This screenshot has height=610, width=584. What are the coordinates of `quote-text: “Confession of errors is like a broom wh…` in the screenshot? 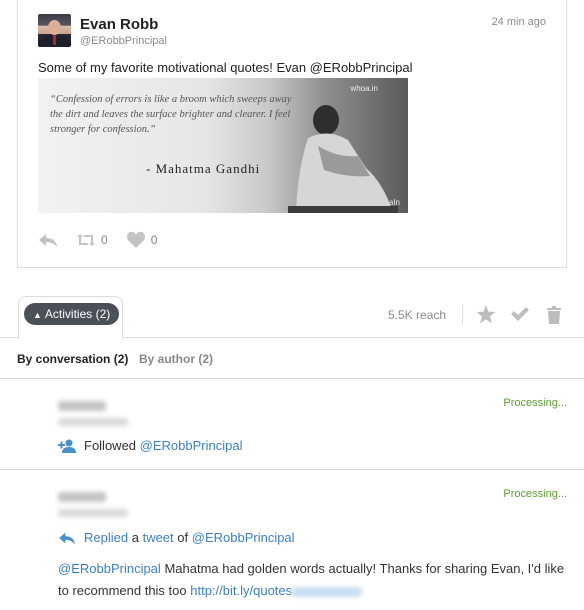 It's located at (171, 114).